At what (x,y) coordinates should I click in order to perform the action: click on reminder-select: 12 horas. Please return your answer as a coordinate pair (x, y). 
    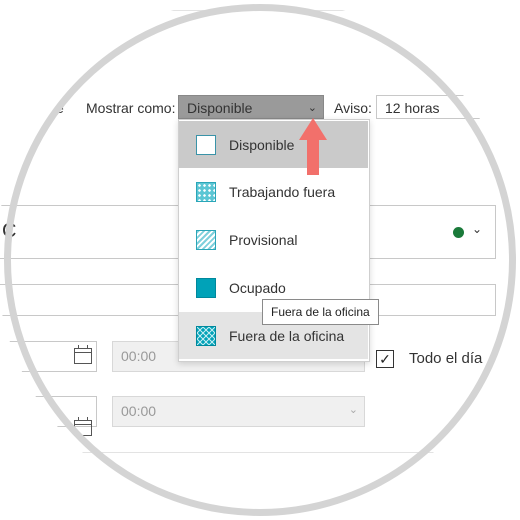
    Looking at the image, I should click on (436, 107).